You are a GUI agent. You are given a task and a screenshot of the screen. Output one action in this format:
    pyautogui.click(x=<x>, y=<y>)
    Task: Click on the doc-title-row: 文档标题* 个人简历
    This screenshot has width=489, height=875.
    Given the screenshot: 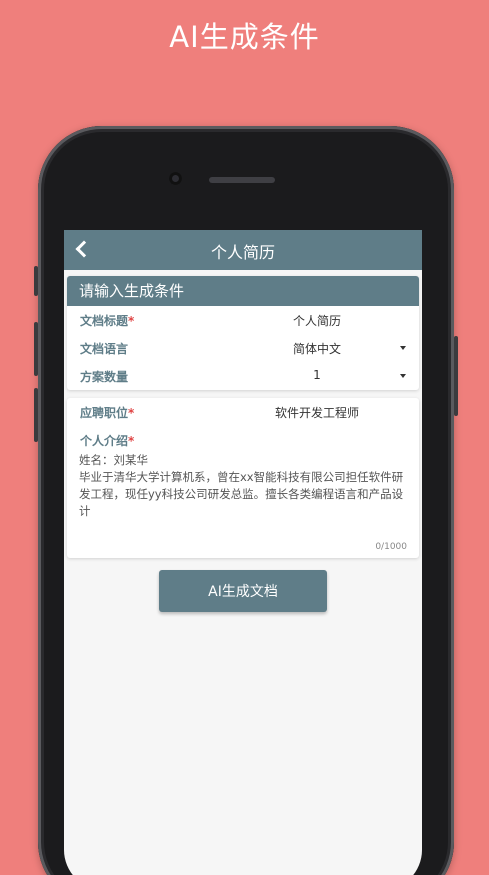 What is the action you would take?
    pyautogui.click(x=243, y=320)
    